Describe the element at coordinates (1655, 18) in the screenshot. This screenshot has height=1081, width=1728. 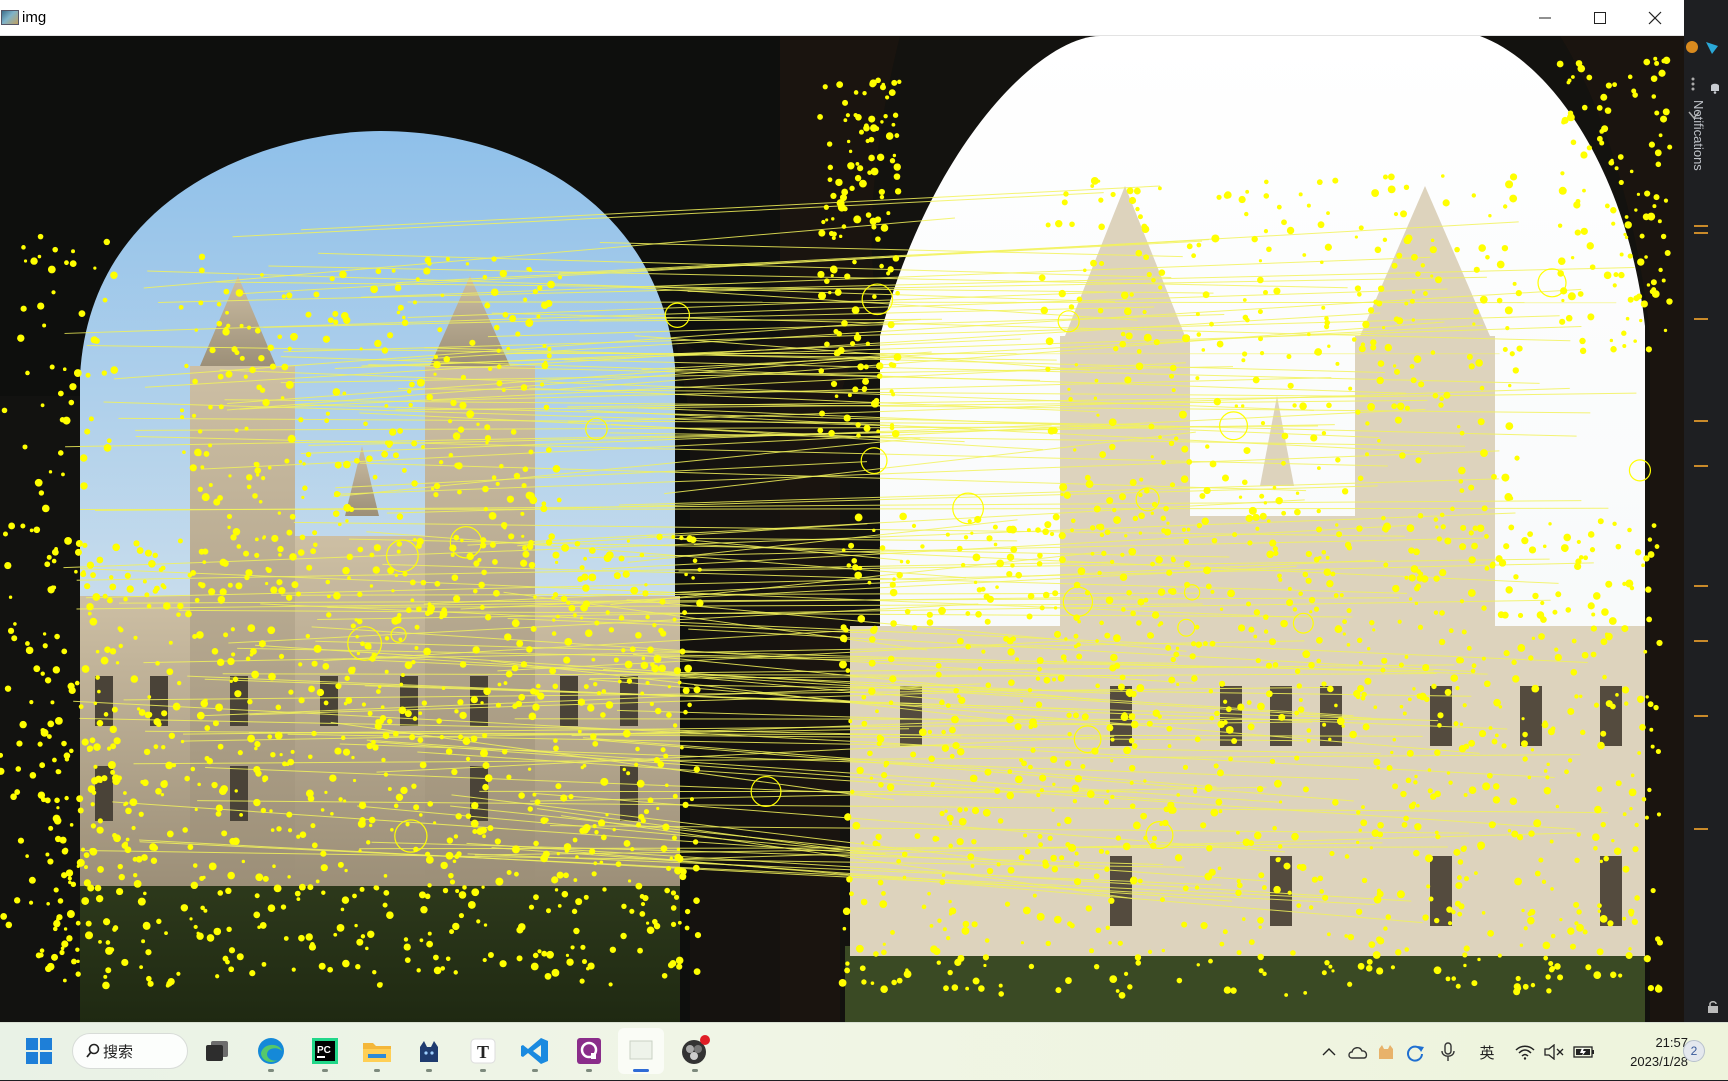
I see `close-button` at that location.